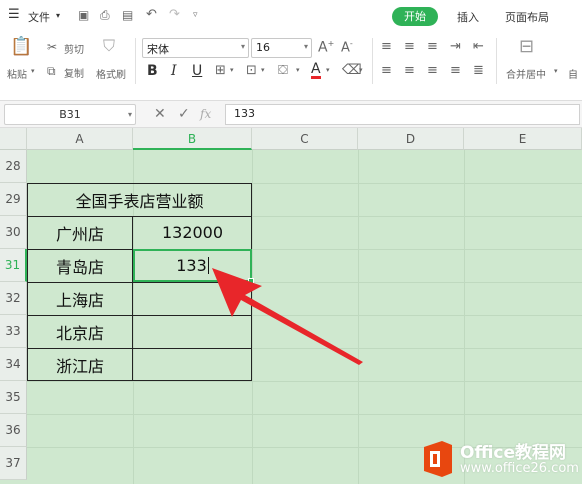 This screenshot has height=484, width=582. I want to click on watermark-brand: Office教程网, so click(513, 453).